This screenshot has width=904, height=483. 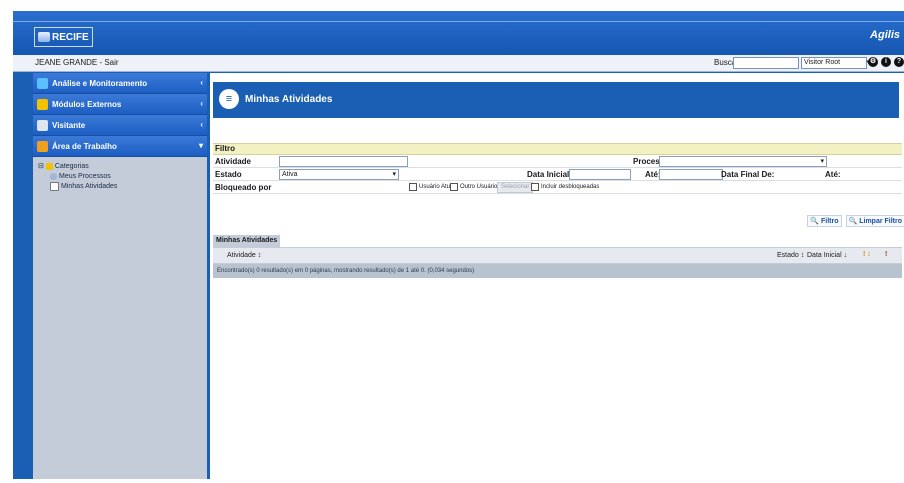 I want to click on list-title: Minhas Atividades, so click(x=247, y=241).